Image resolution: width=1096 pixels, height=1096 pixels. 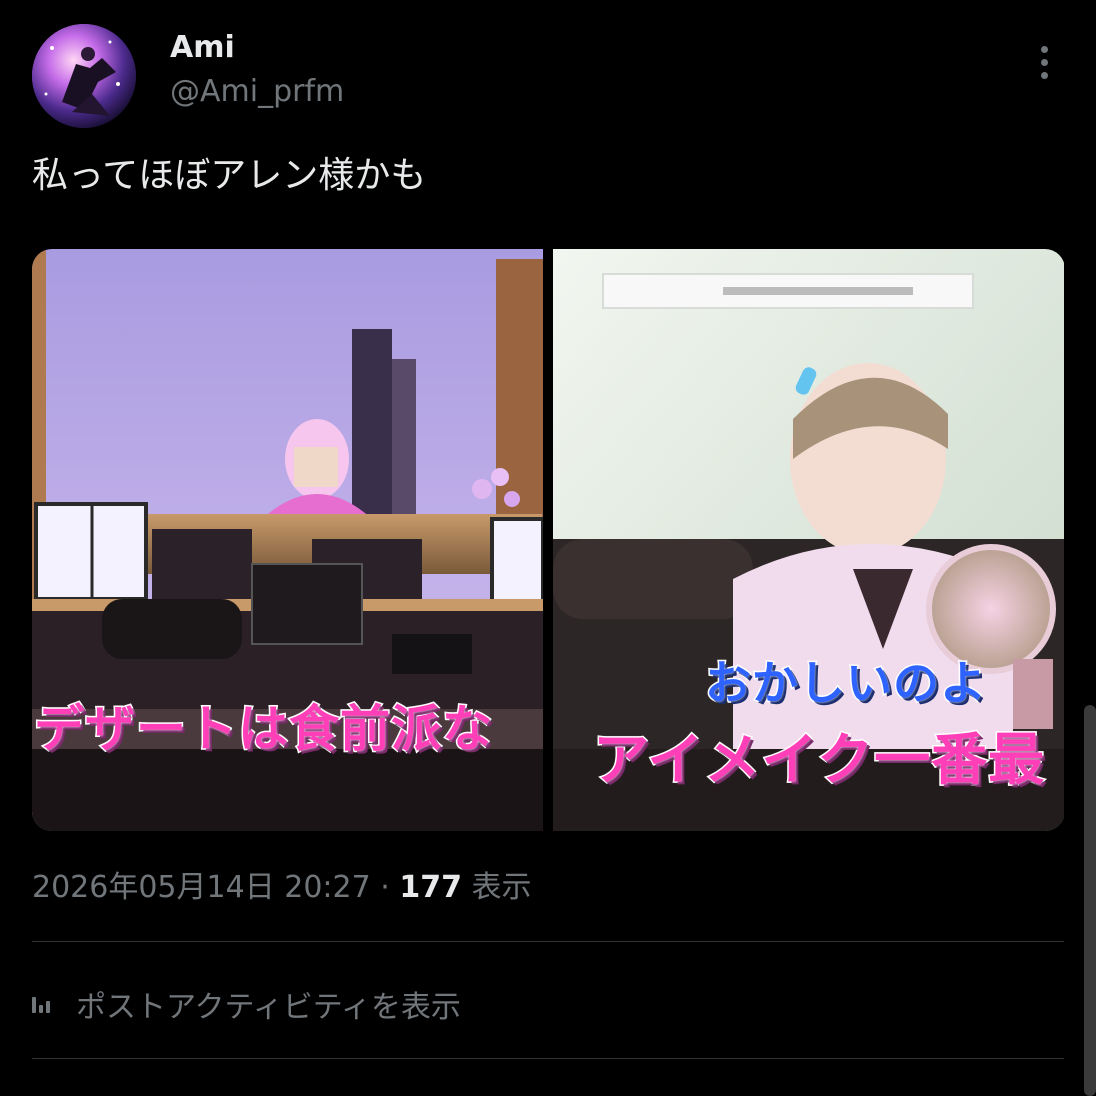 What do you see at coordinates (47, 1004) in the screenshot?
I see `bar-chart-icon` at bounding box center [47, 1004].